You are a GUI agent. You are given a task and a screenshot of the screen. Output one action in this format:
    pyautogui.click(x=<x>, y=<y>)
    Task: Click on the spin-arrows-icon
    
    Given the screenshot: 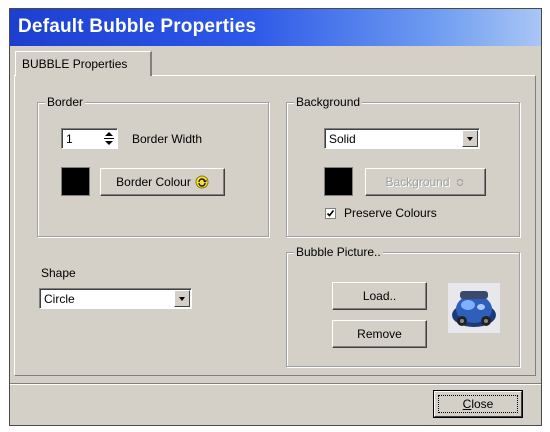 What is the action you would take?
    pyautogui.click(x=109, y=138)
    